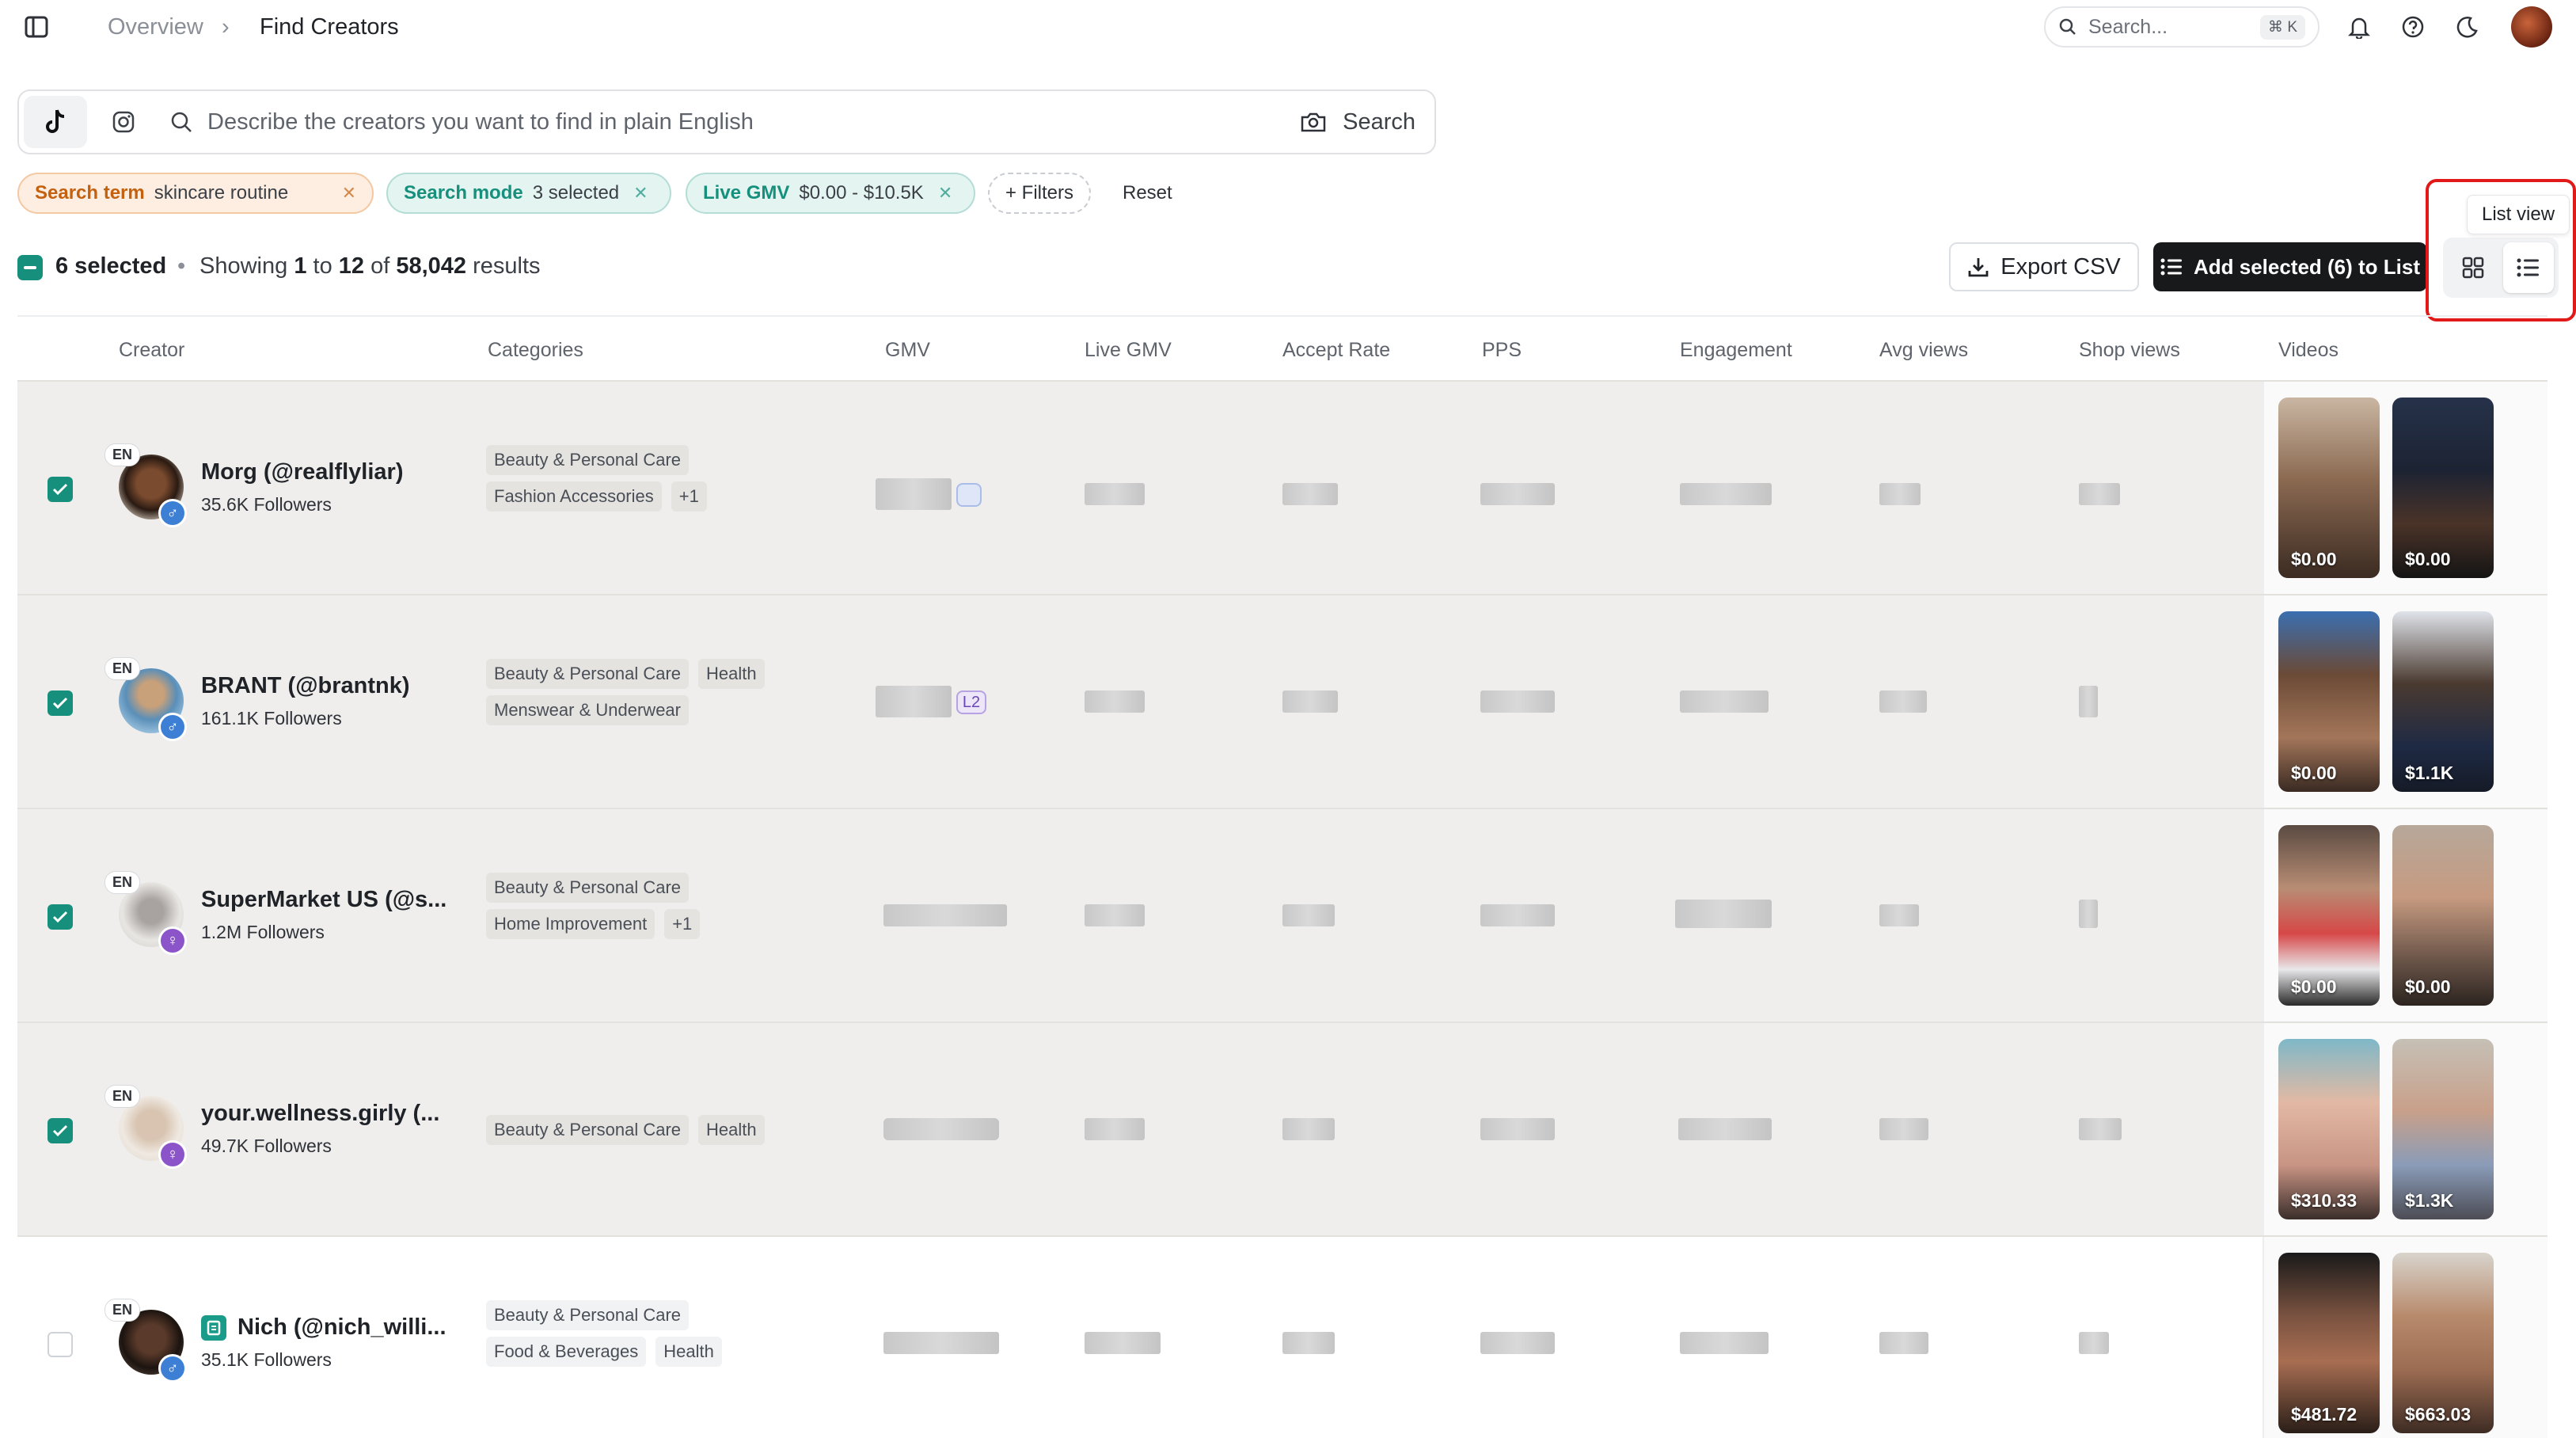 Image resolution: width=2576 pixels, height=1438 pixels. Describe the element at coordinates (2329, 1129) in the screenshot. I see `video-thumbnail: $310.33` at that location.